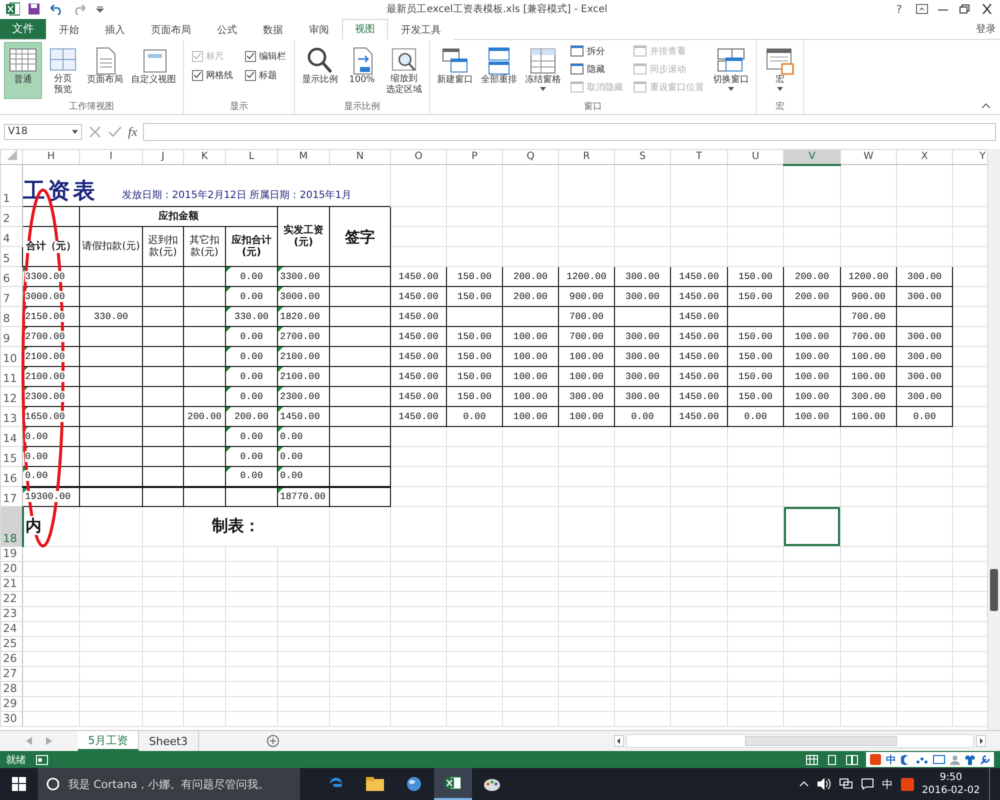 The width and height of the screenshot is (1000, 800). Describe the element at coordinates (812, 157) in the screenshot. I see `column-header: V` at that location.